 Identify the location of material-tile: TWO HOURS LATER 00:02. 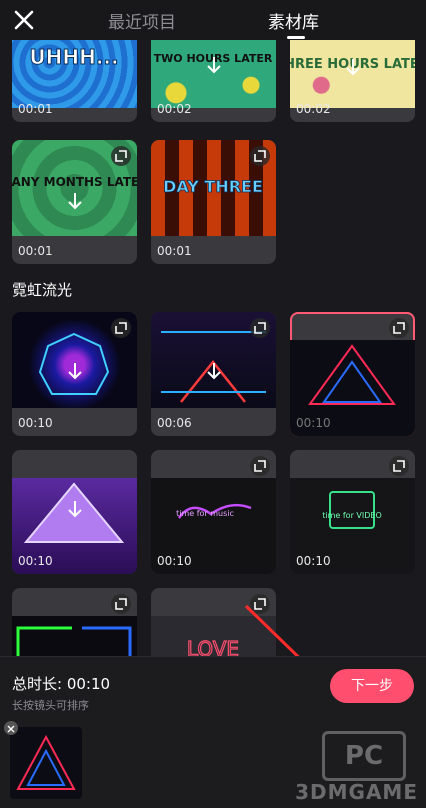
(213, 81).